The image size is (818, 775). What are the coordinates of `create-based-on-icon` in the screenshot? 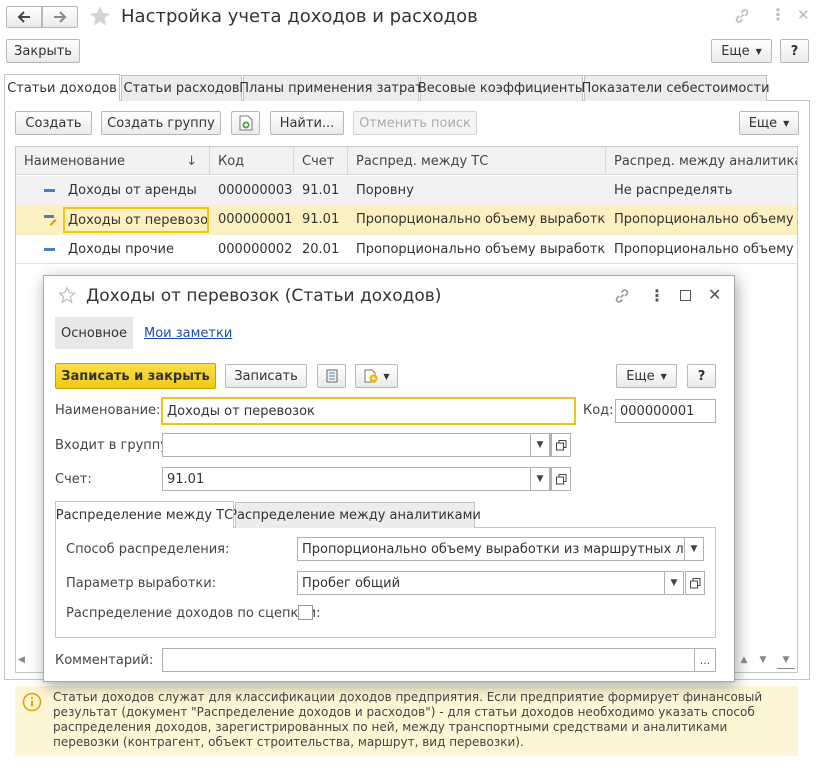 It's located at (371, 376).